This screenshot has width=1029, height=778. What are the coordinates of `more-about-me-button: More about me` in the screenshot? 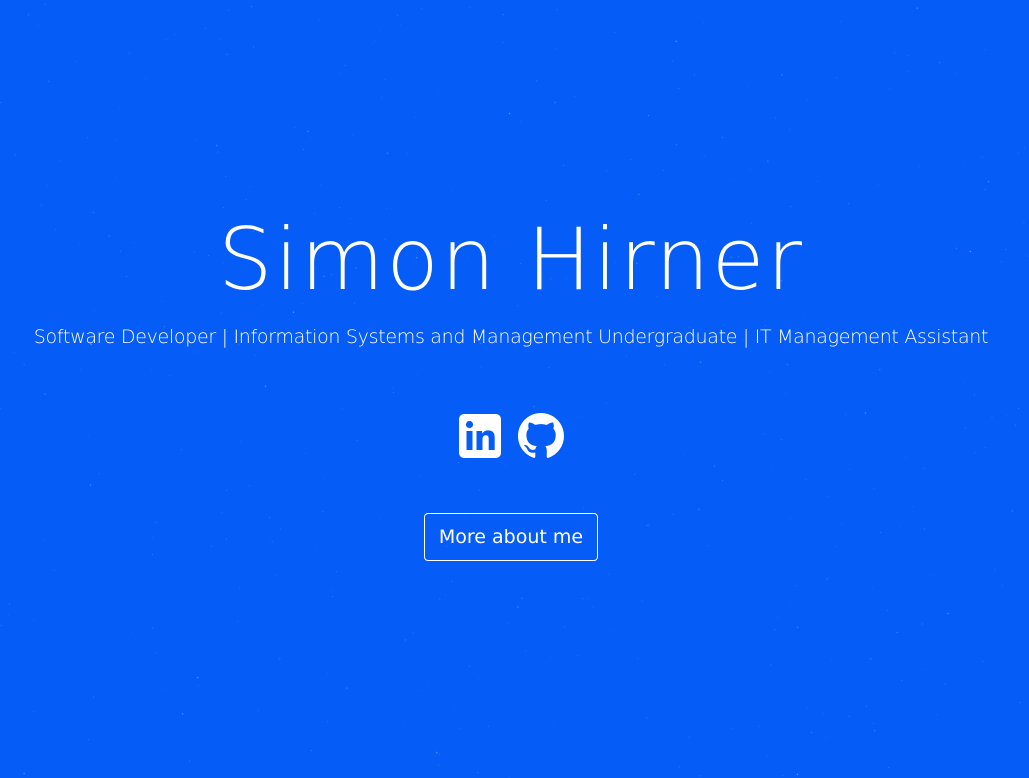 It's located at (511, 537).